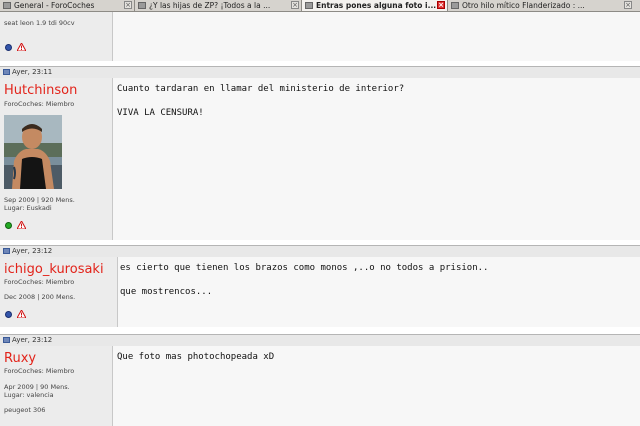 The image size is (640, 426). I want to click on tab-otro-hilo: Otro hilo mítico Flanderizado : ... ×, so click(544, 5).